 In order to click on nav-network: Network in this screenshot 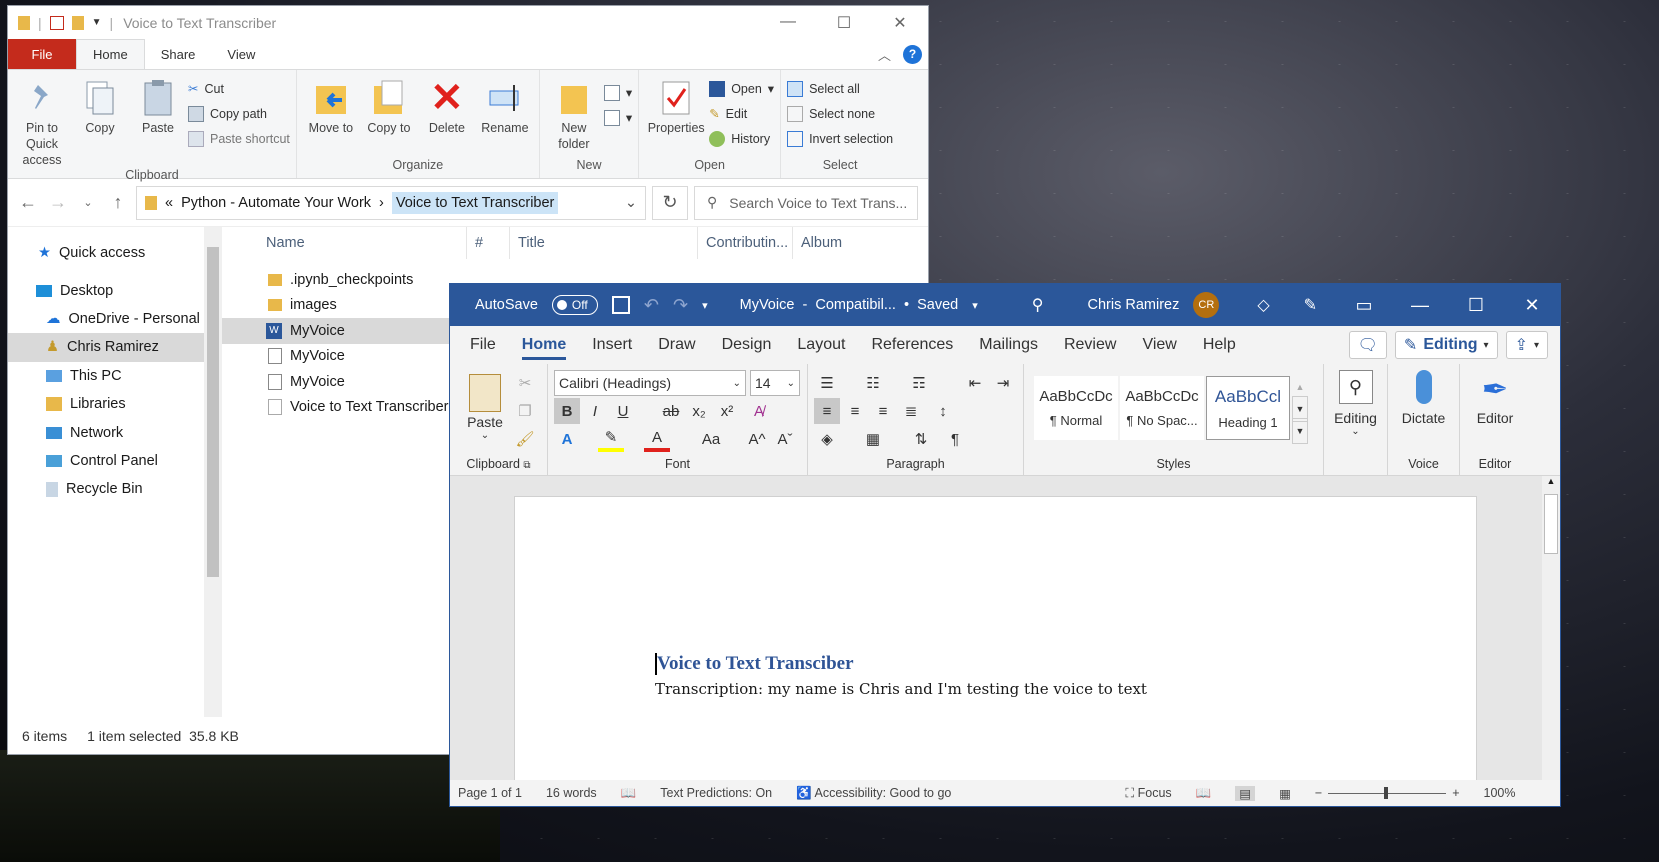, I will do `click(115, 432)`.